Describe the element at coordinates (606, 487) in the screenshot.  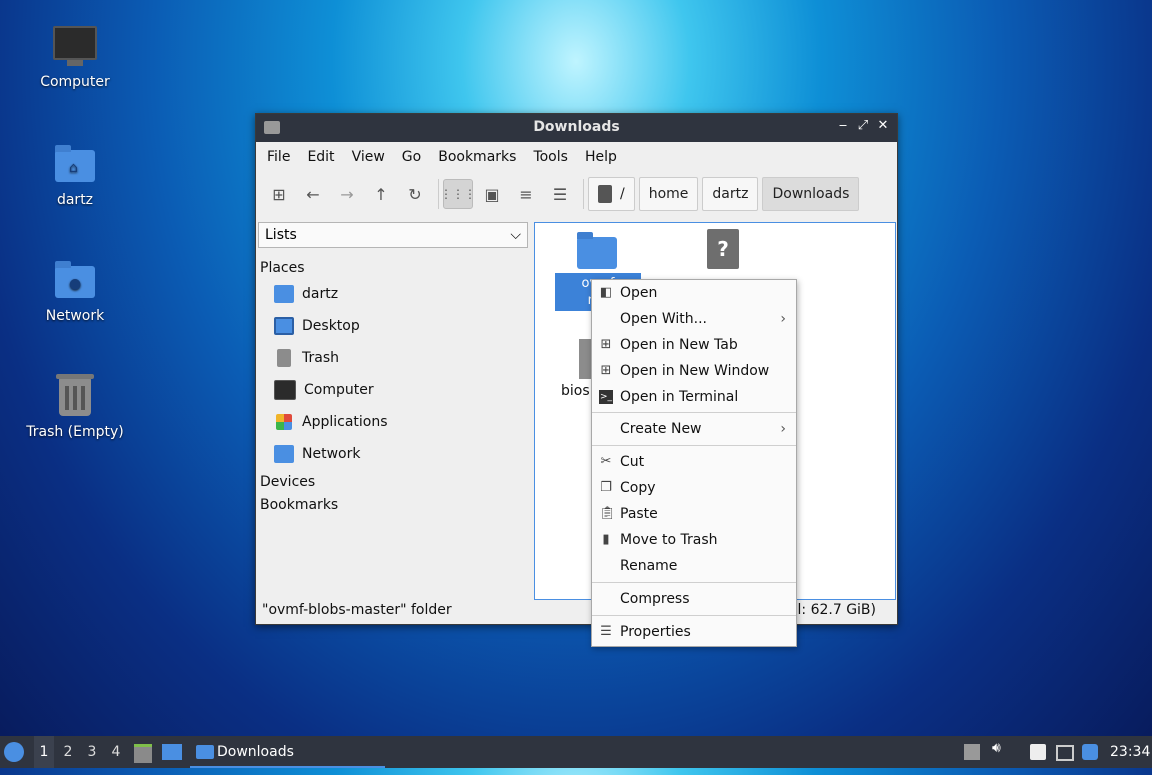
I see `copy-icon: ❐` at that location.